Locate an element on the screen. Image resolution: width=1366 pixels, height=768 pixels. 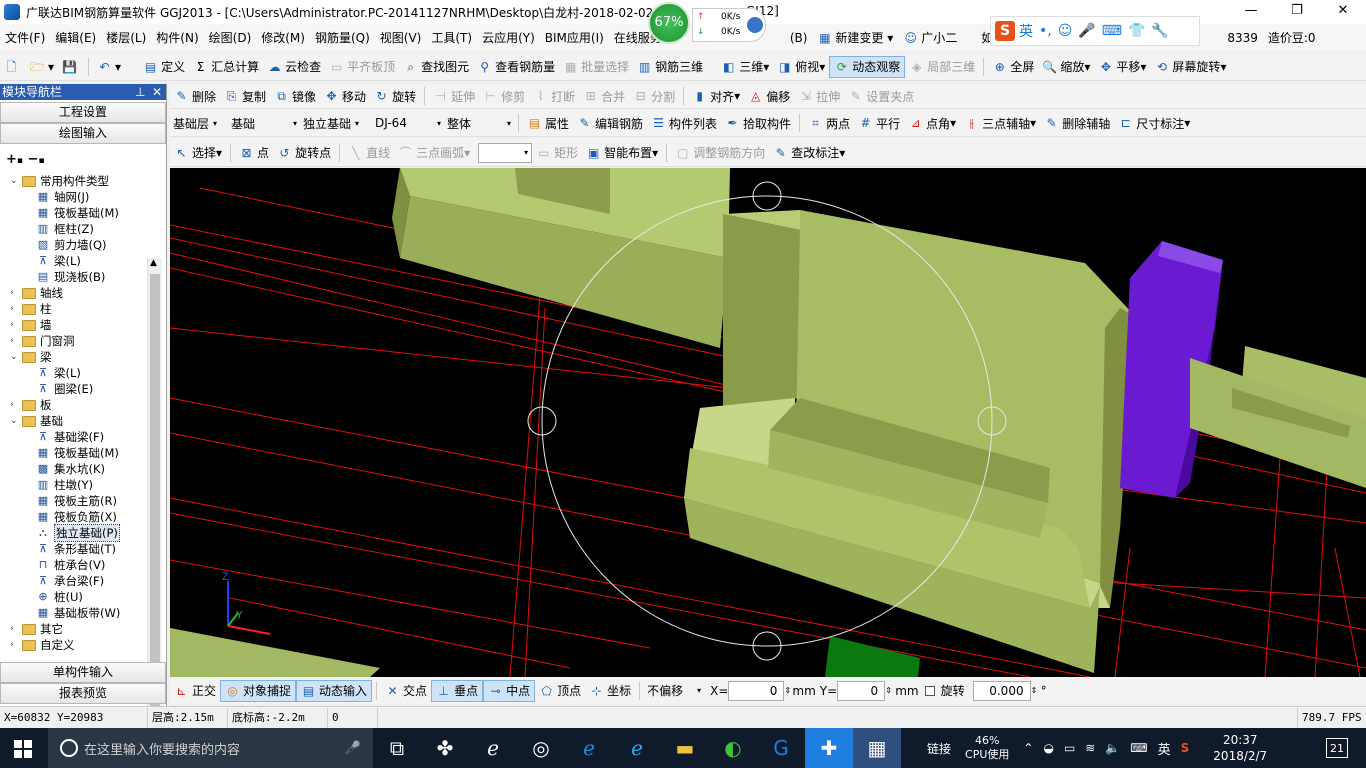
top-view-button: ◨ 俯视 ▾ is located at coordinates (801, 67).